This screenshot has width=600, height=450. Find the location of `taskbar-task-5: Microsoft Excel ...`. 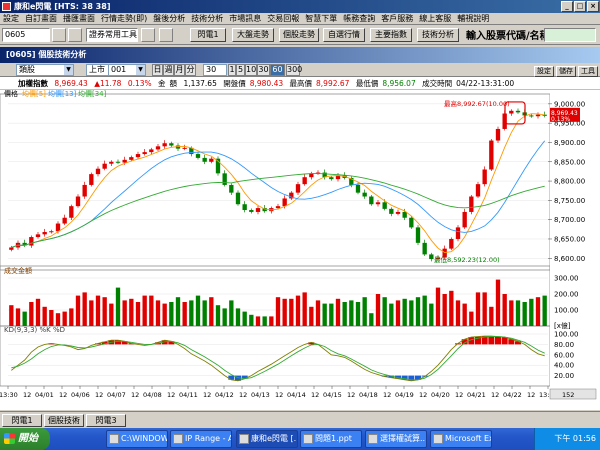

taskbar-task-5: Microsoft Excel ... is located at coordinates (461, 439).